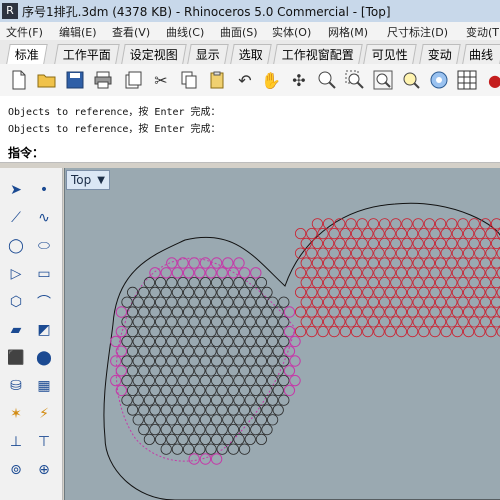 This screenshot has width=500, height=500. I want to click on grid-icon, so click(467, 80).